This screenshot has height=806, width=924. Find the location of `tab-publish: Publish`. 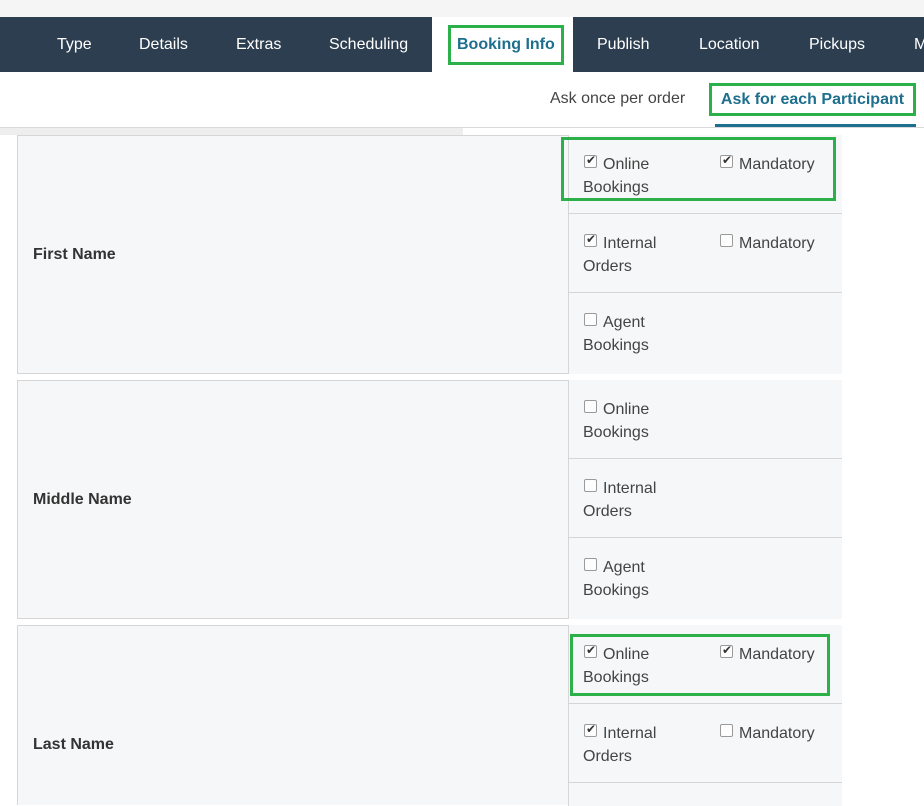

tab-publish: Publish is located at coordinates (623, 44).